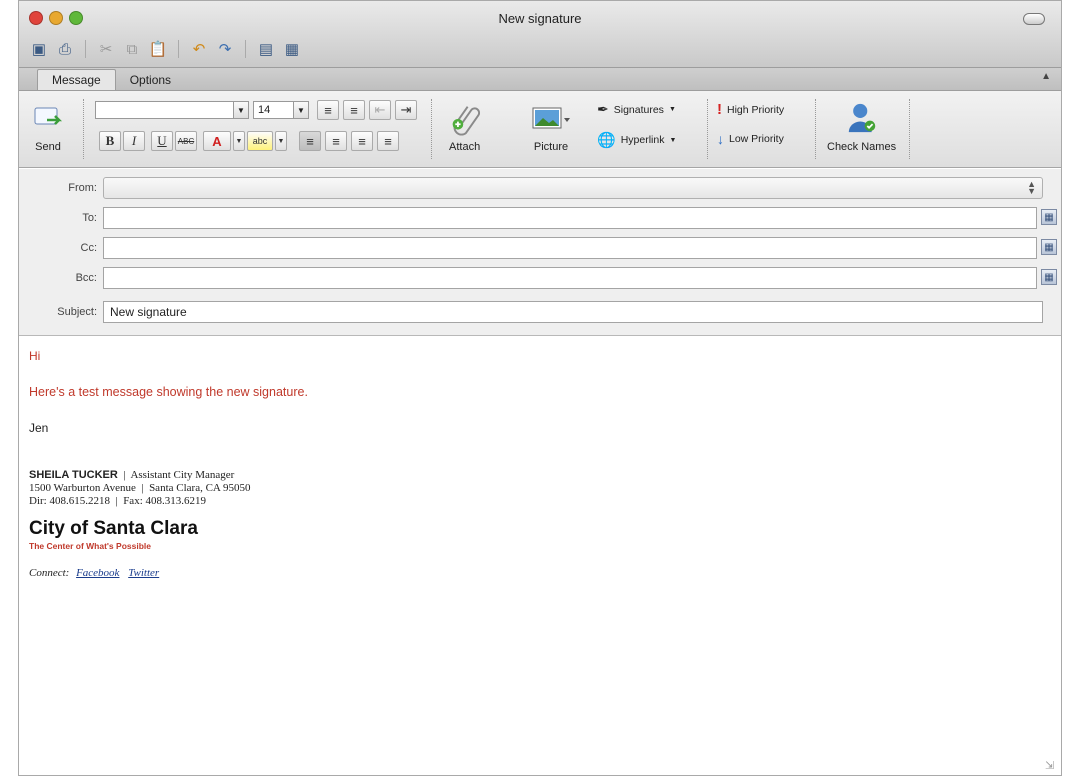 The height and width of the screenshot is (776, 1078). I want to click on subject-row: Subject: New signature, so click(540, 313).